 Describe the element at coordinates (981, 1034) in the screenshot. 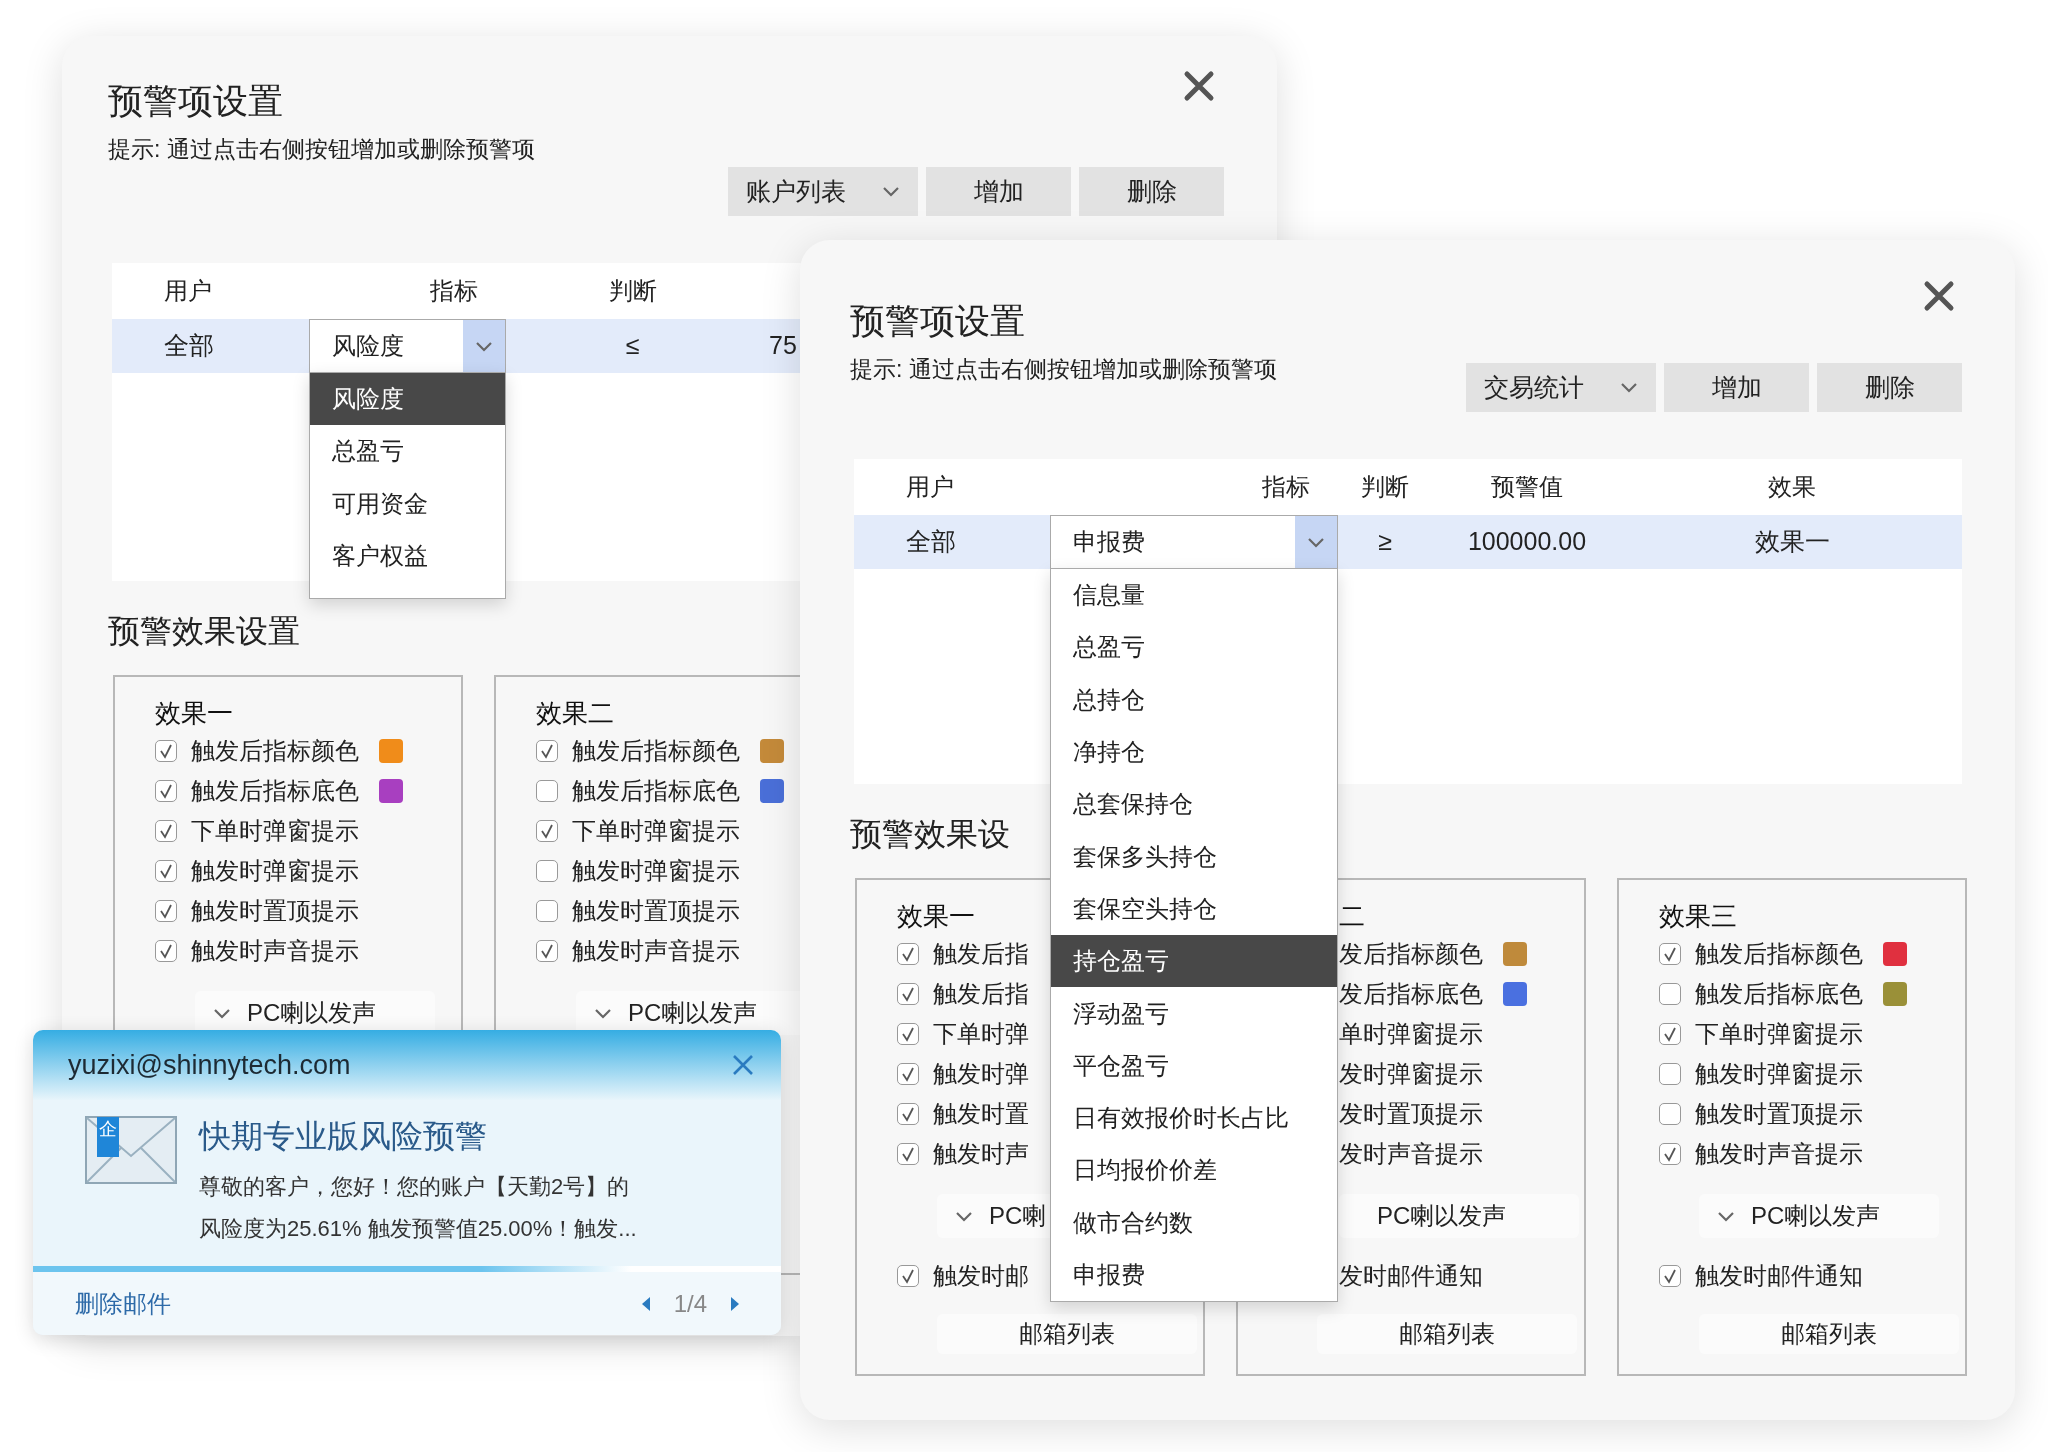

I see `option-label: 下单时弹` at that location.